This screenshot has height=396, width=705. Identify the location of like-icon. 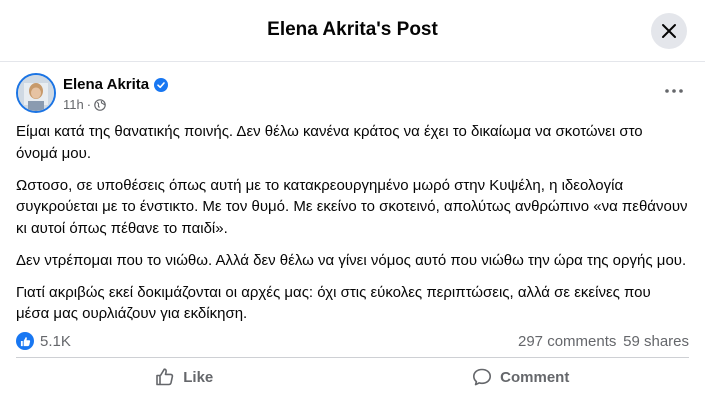
(165, 377).